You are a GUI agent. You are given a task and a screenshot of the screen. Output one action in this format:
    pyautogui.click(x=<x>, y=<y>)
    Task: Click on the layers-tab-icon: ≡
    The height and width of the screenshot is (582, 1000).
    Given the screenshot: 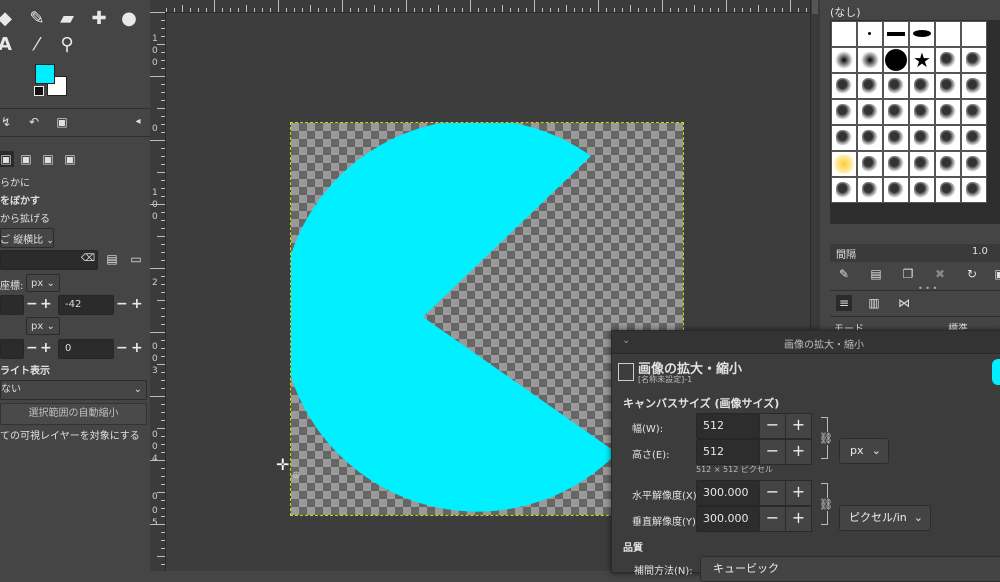 What is the action you would take?
    pyautogui.click(x=844, y=303)
    